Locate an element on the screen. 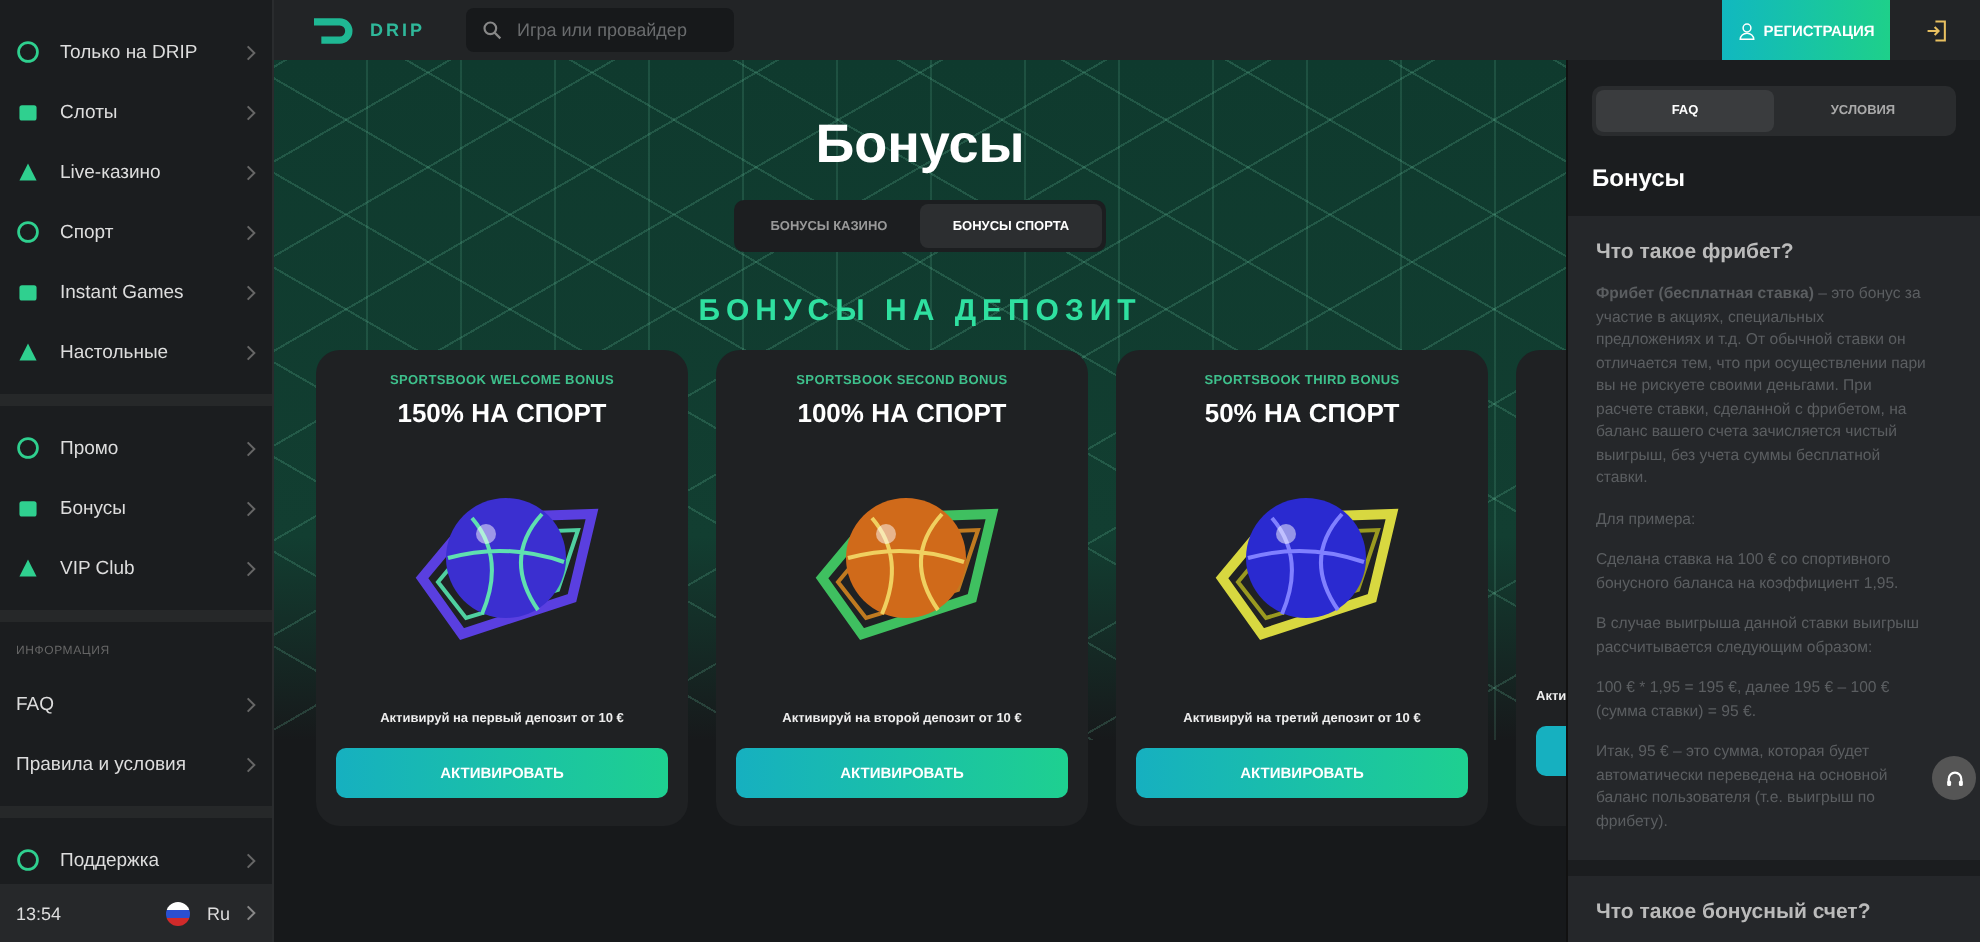 This screenshot has width=1980, height=942. user-icon is located at coordinates (1746, 30).